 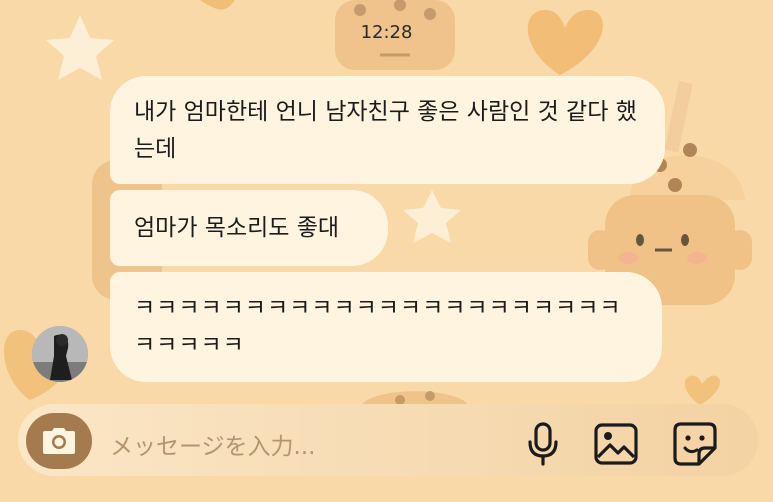 I want to click on microphone-icon, so click(x=543, y=444).